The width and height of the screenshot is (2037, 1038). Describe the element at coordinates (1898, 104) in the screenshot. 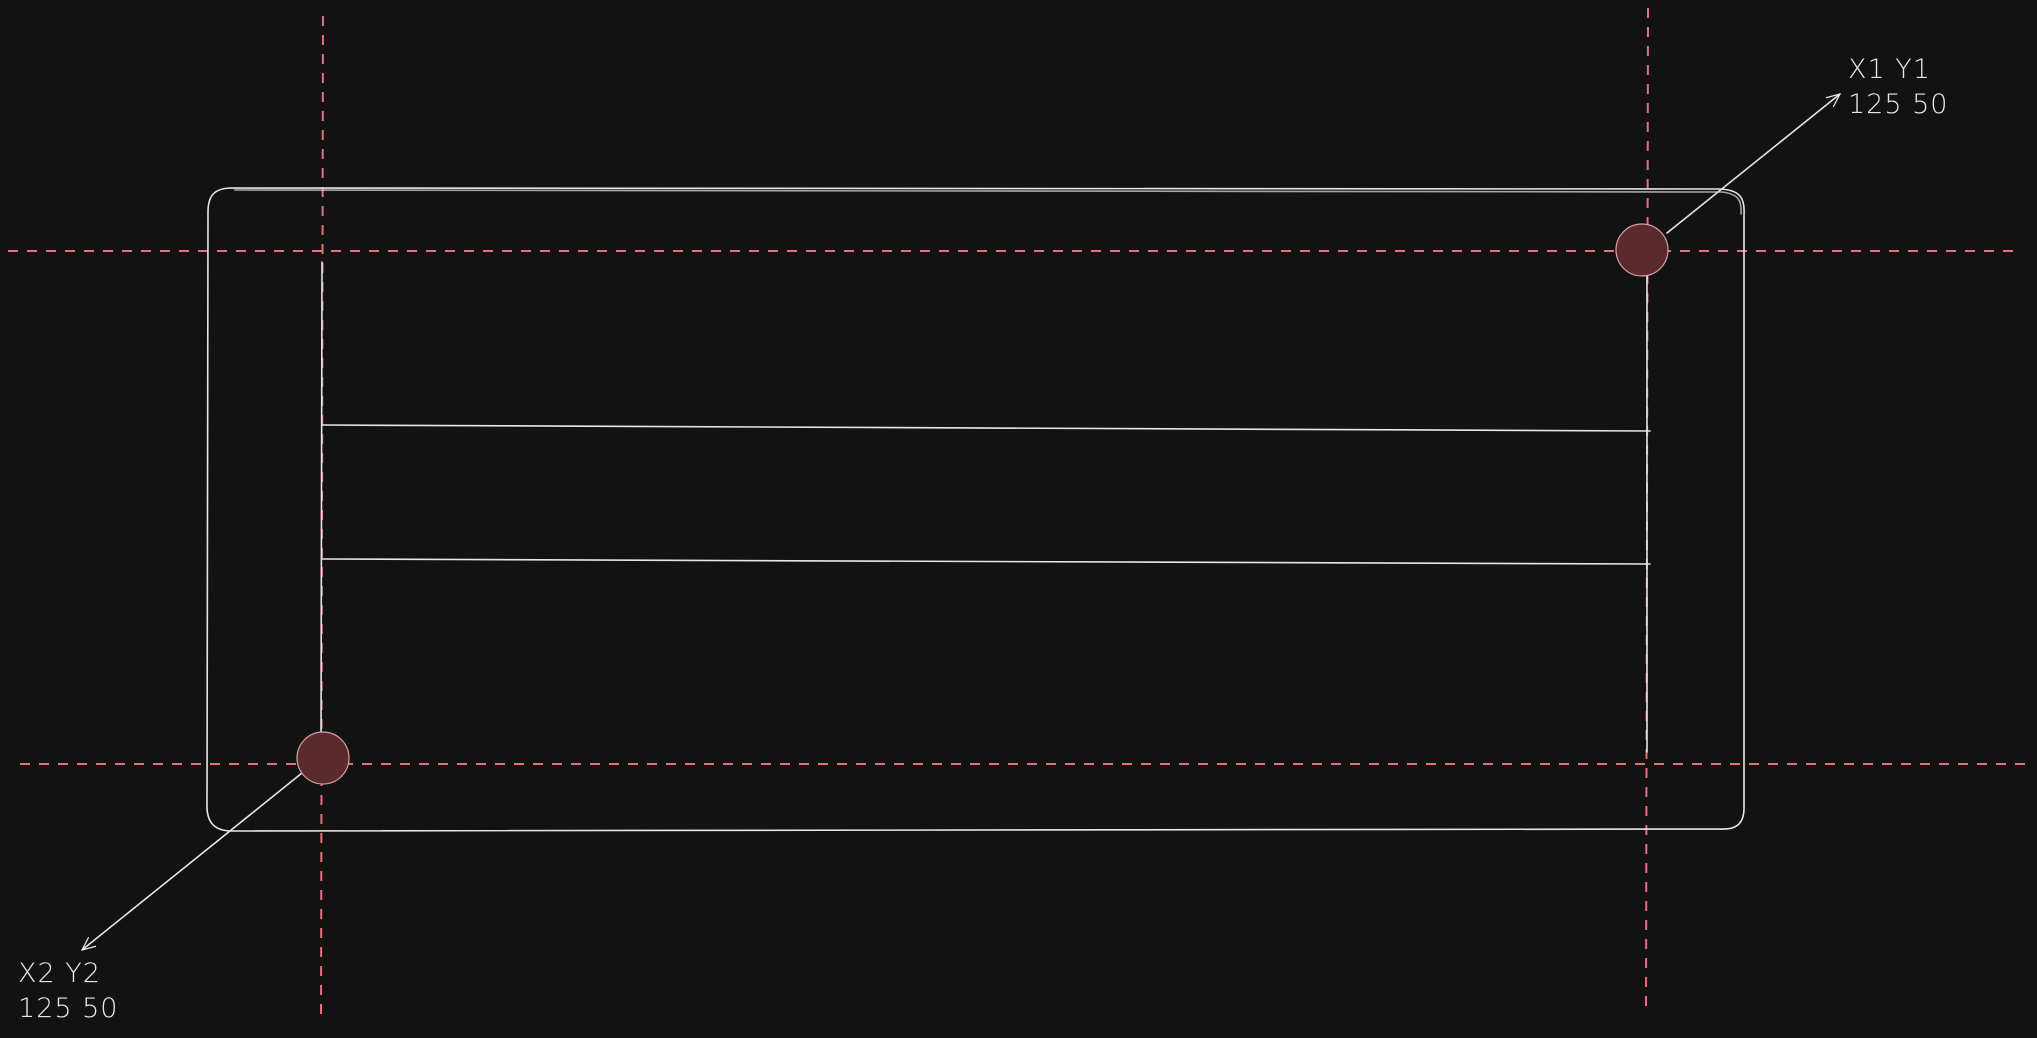

I see `annotation-top-right-values: 125 50` at that location.